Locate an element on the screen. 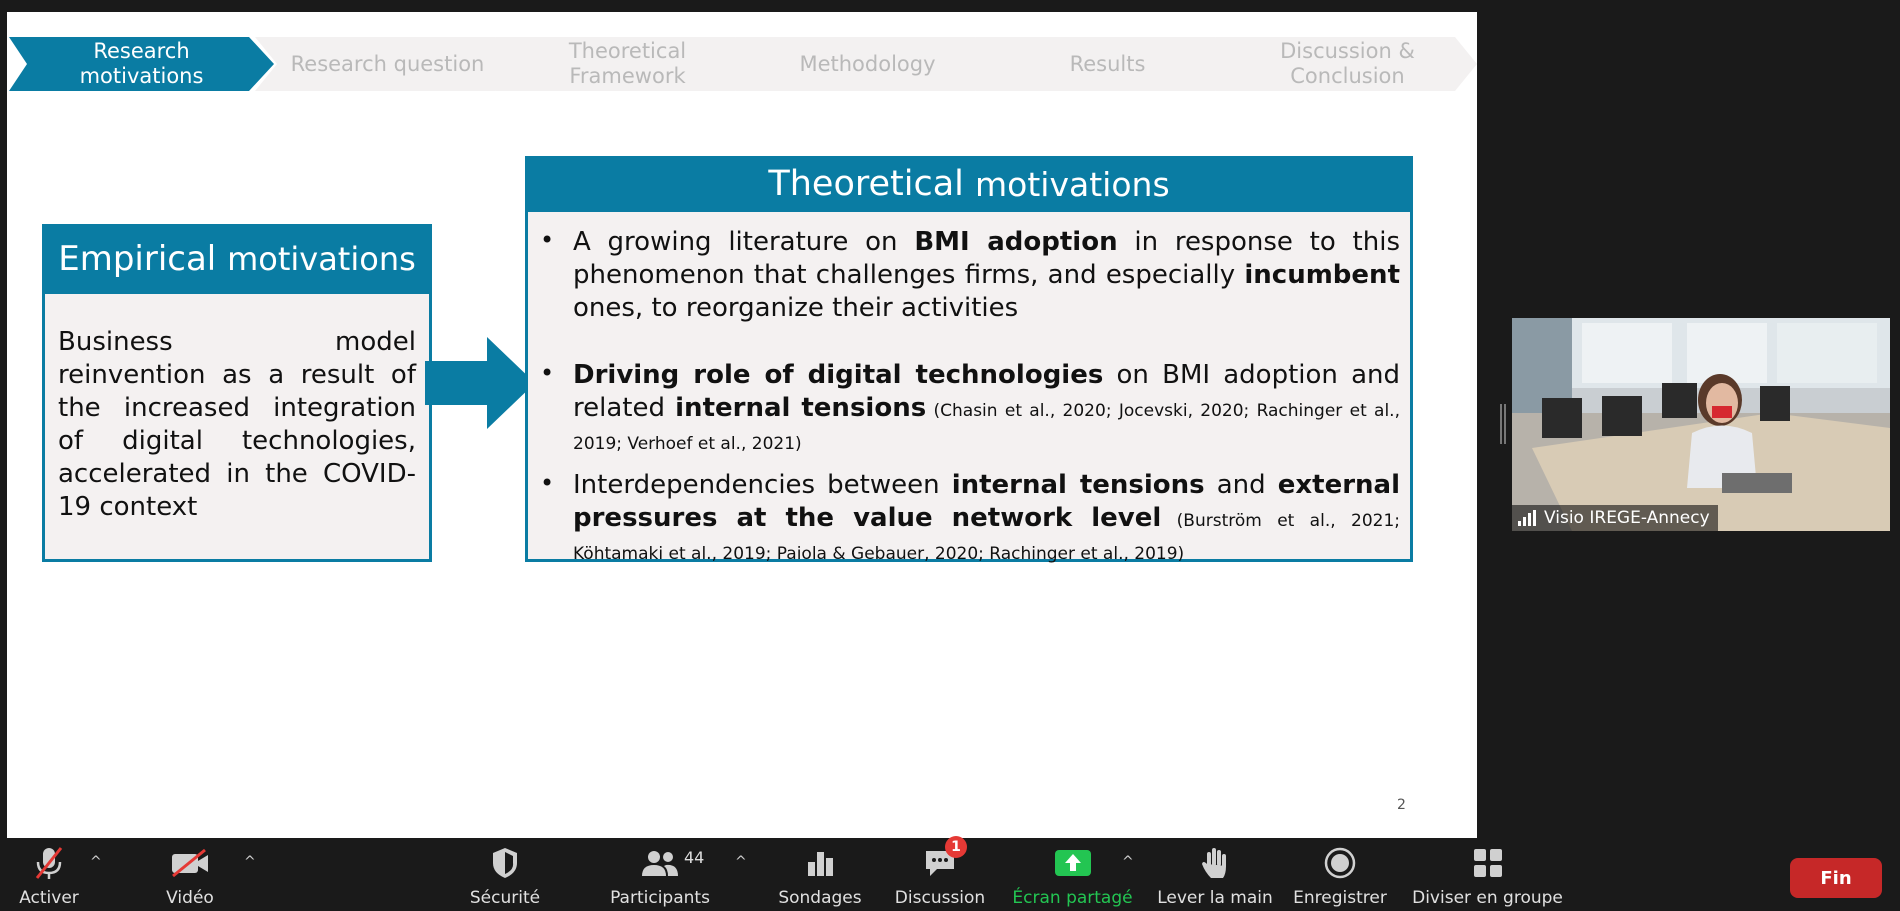 The width and height of the screenshot is (1900, 911). participant-video-tile: Visio IREGE-Annecy is located at coordinates (1701, 424).